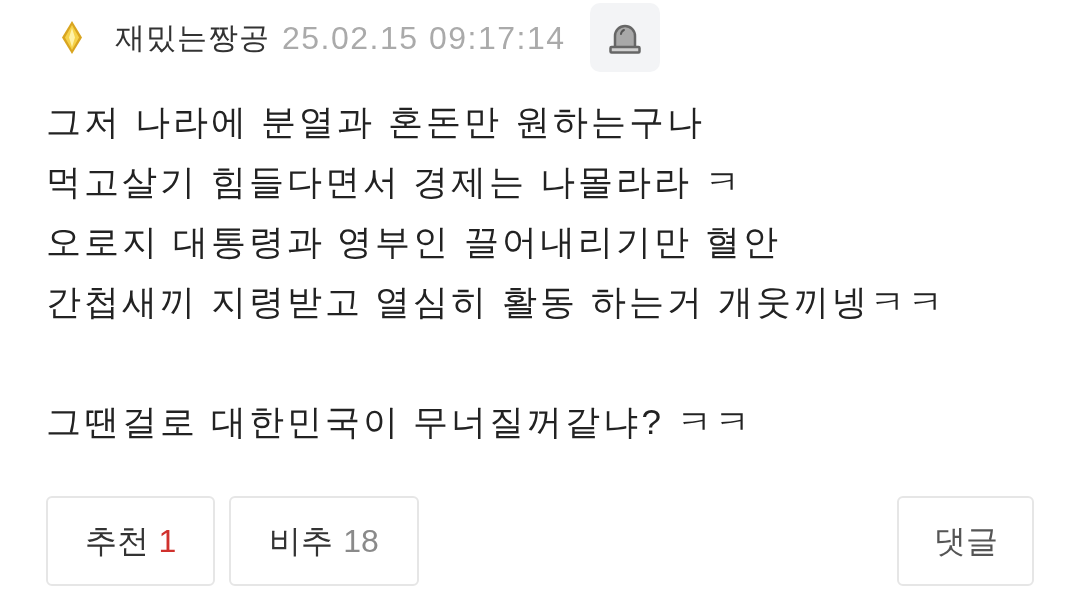 This screenshot has height=611, width=1080. I want to click on not-recommend-button: 비추 18, so click(324, 541).